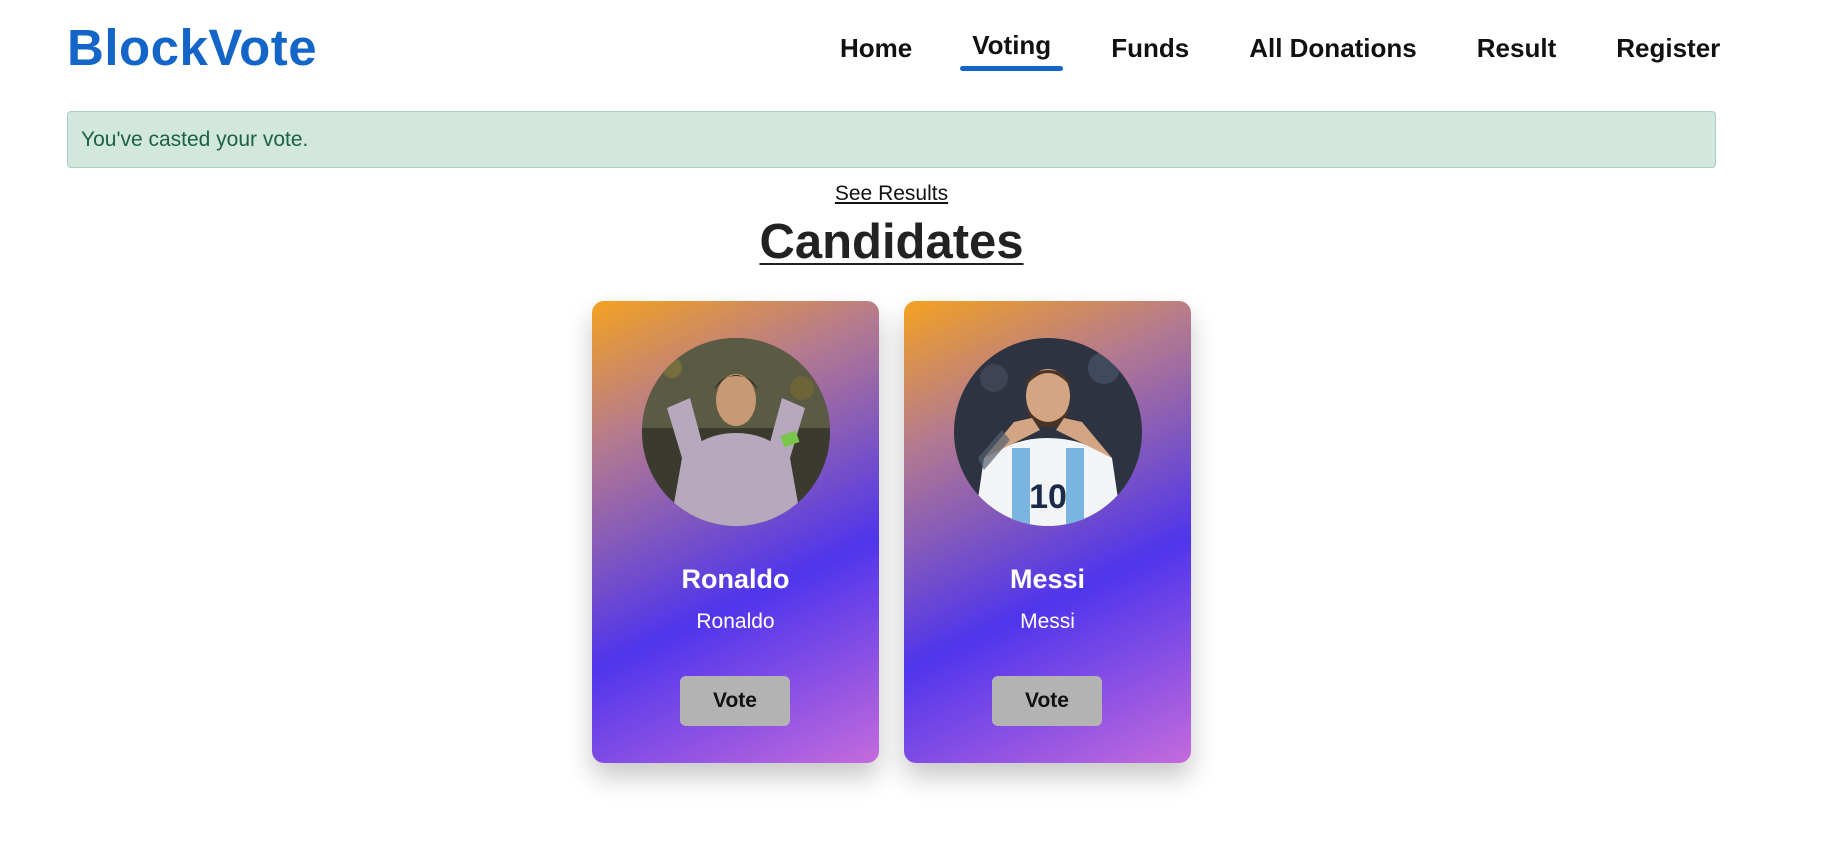  What do you see at coordinates (1668, 53) in the screenshot?
I see `nav-register: Register` at bounding box center [1668, 53].